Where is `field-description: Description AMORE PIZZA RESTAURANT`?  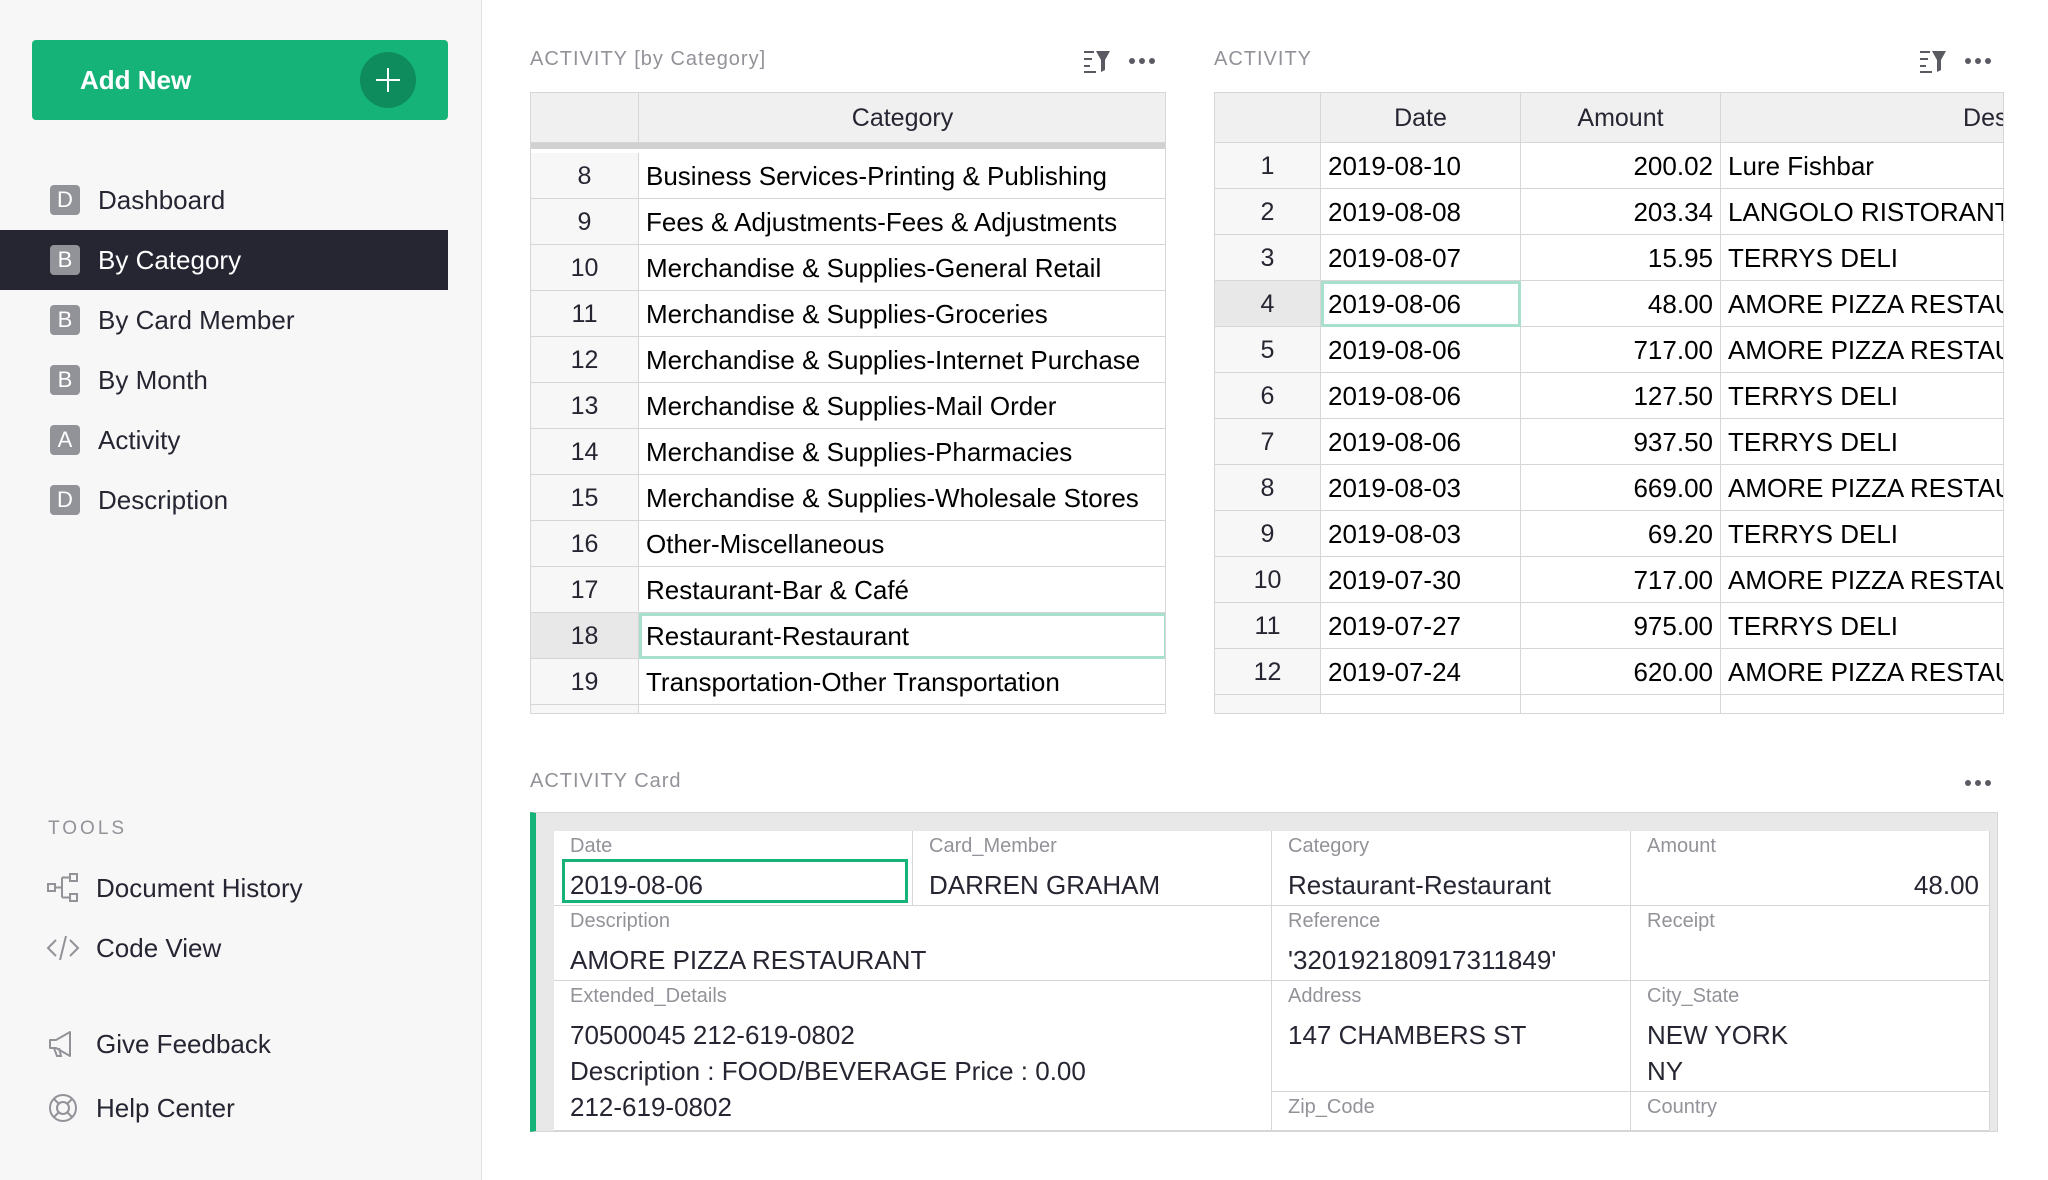 field-description: Description AMORE PIZZA RESTAURANT is located at coordinates (913, 943).